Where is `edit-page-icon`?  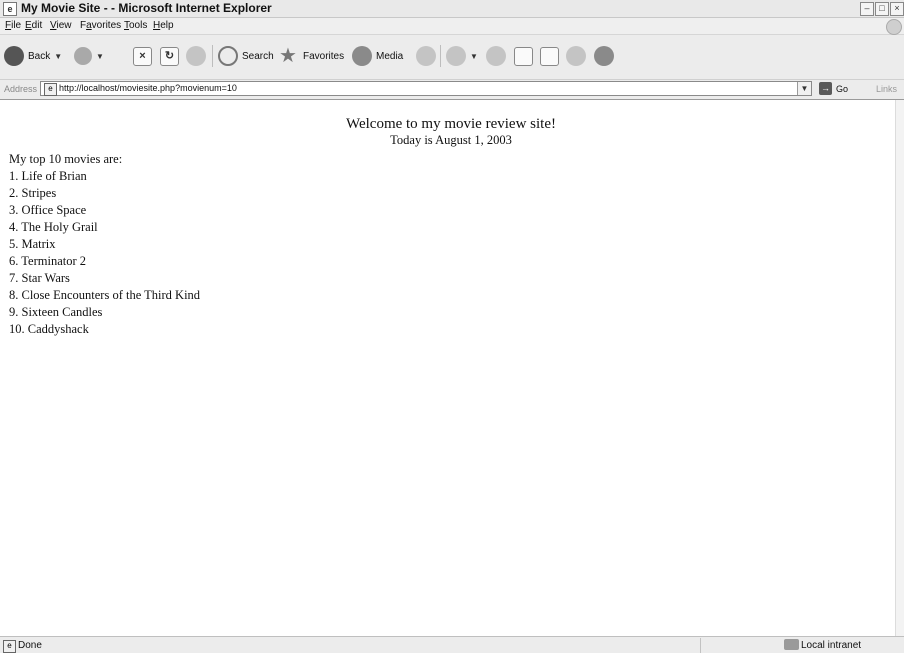
edit-page-icon is located at coordinates (523, 56).